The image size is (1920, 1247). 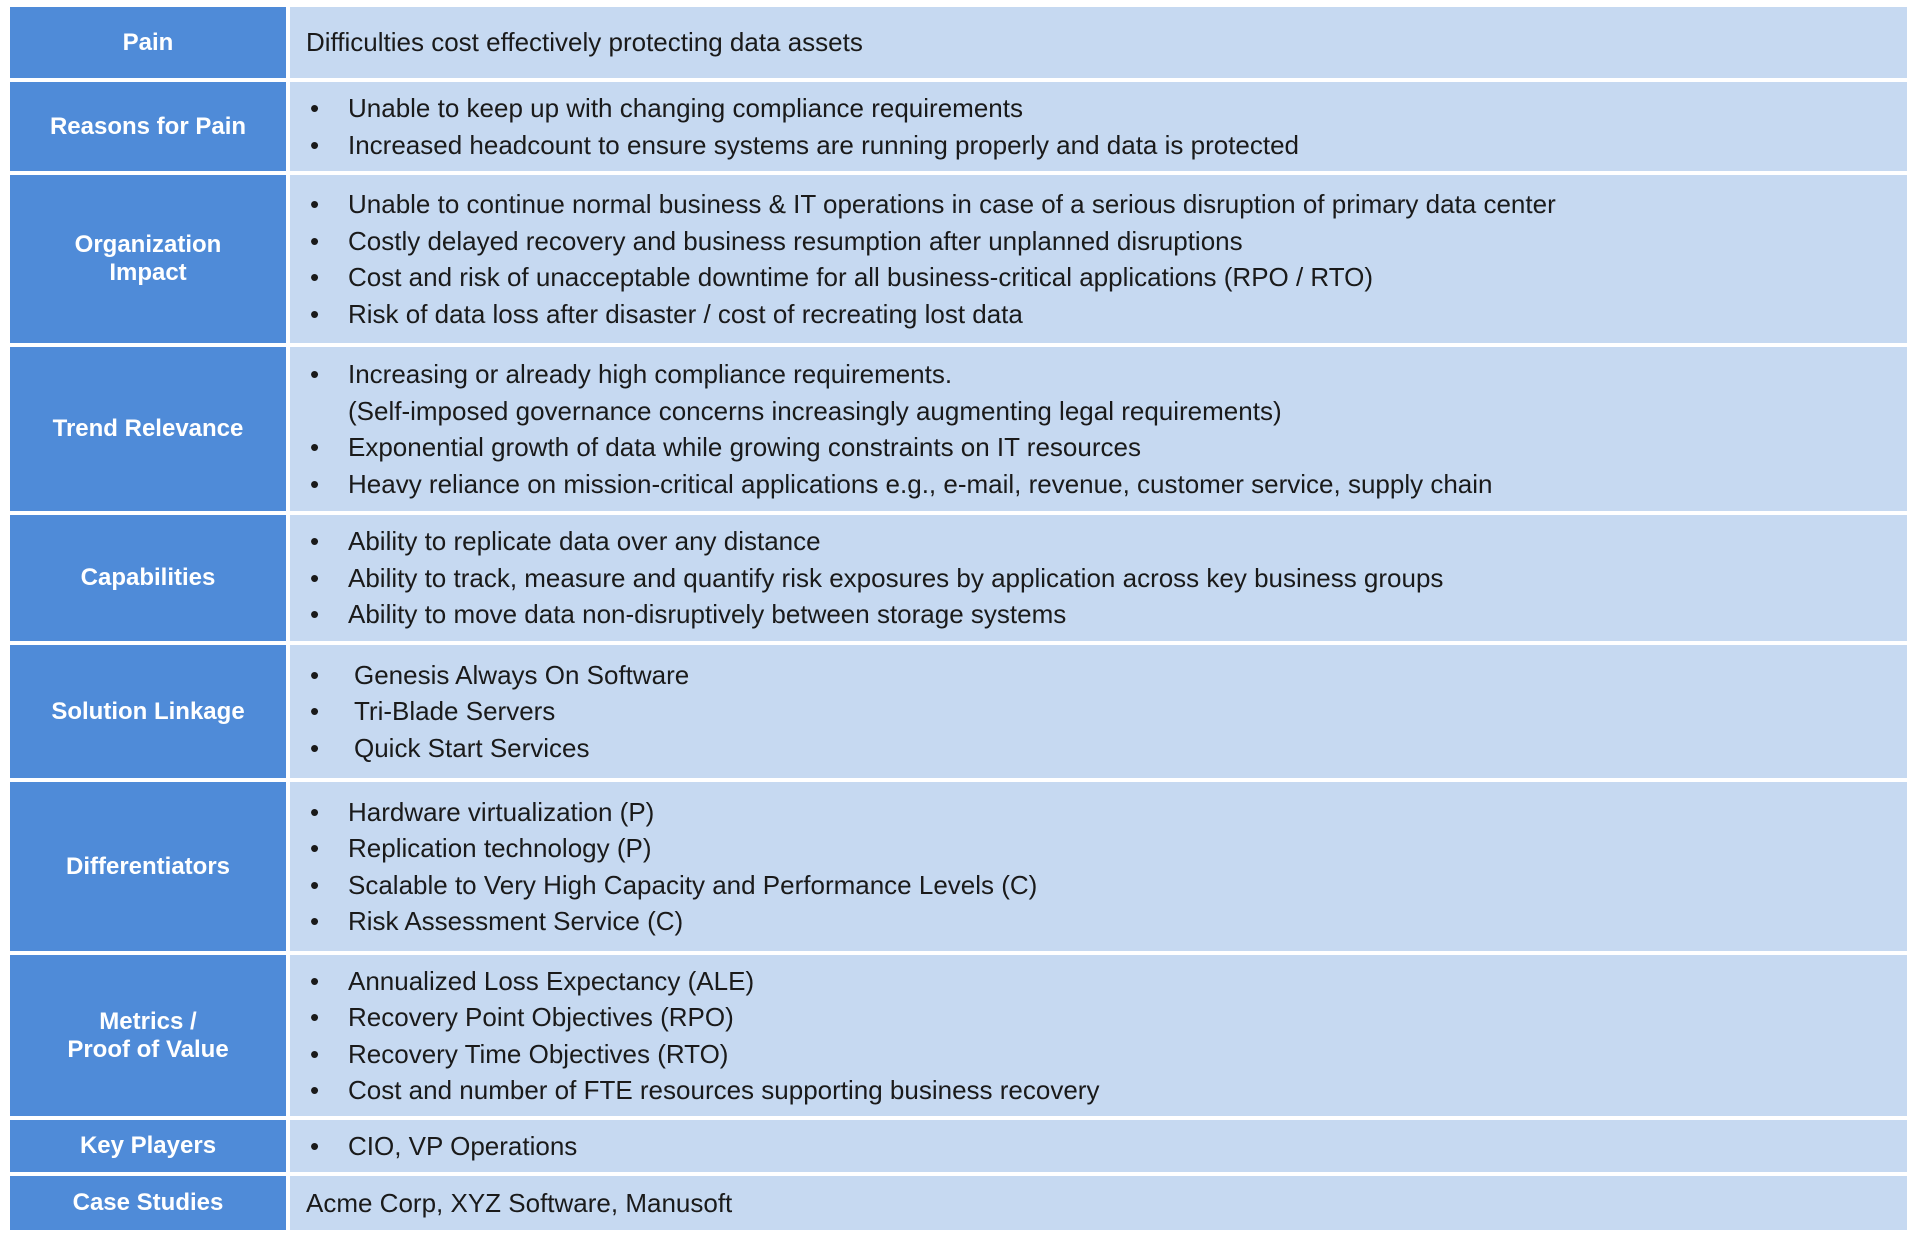 I want to click on item-text: Annualized Loss Expectancy (ALE), so click(x=551, y=980).